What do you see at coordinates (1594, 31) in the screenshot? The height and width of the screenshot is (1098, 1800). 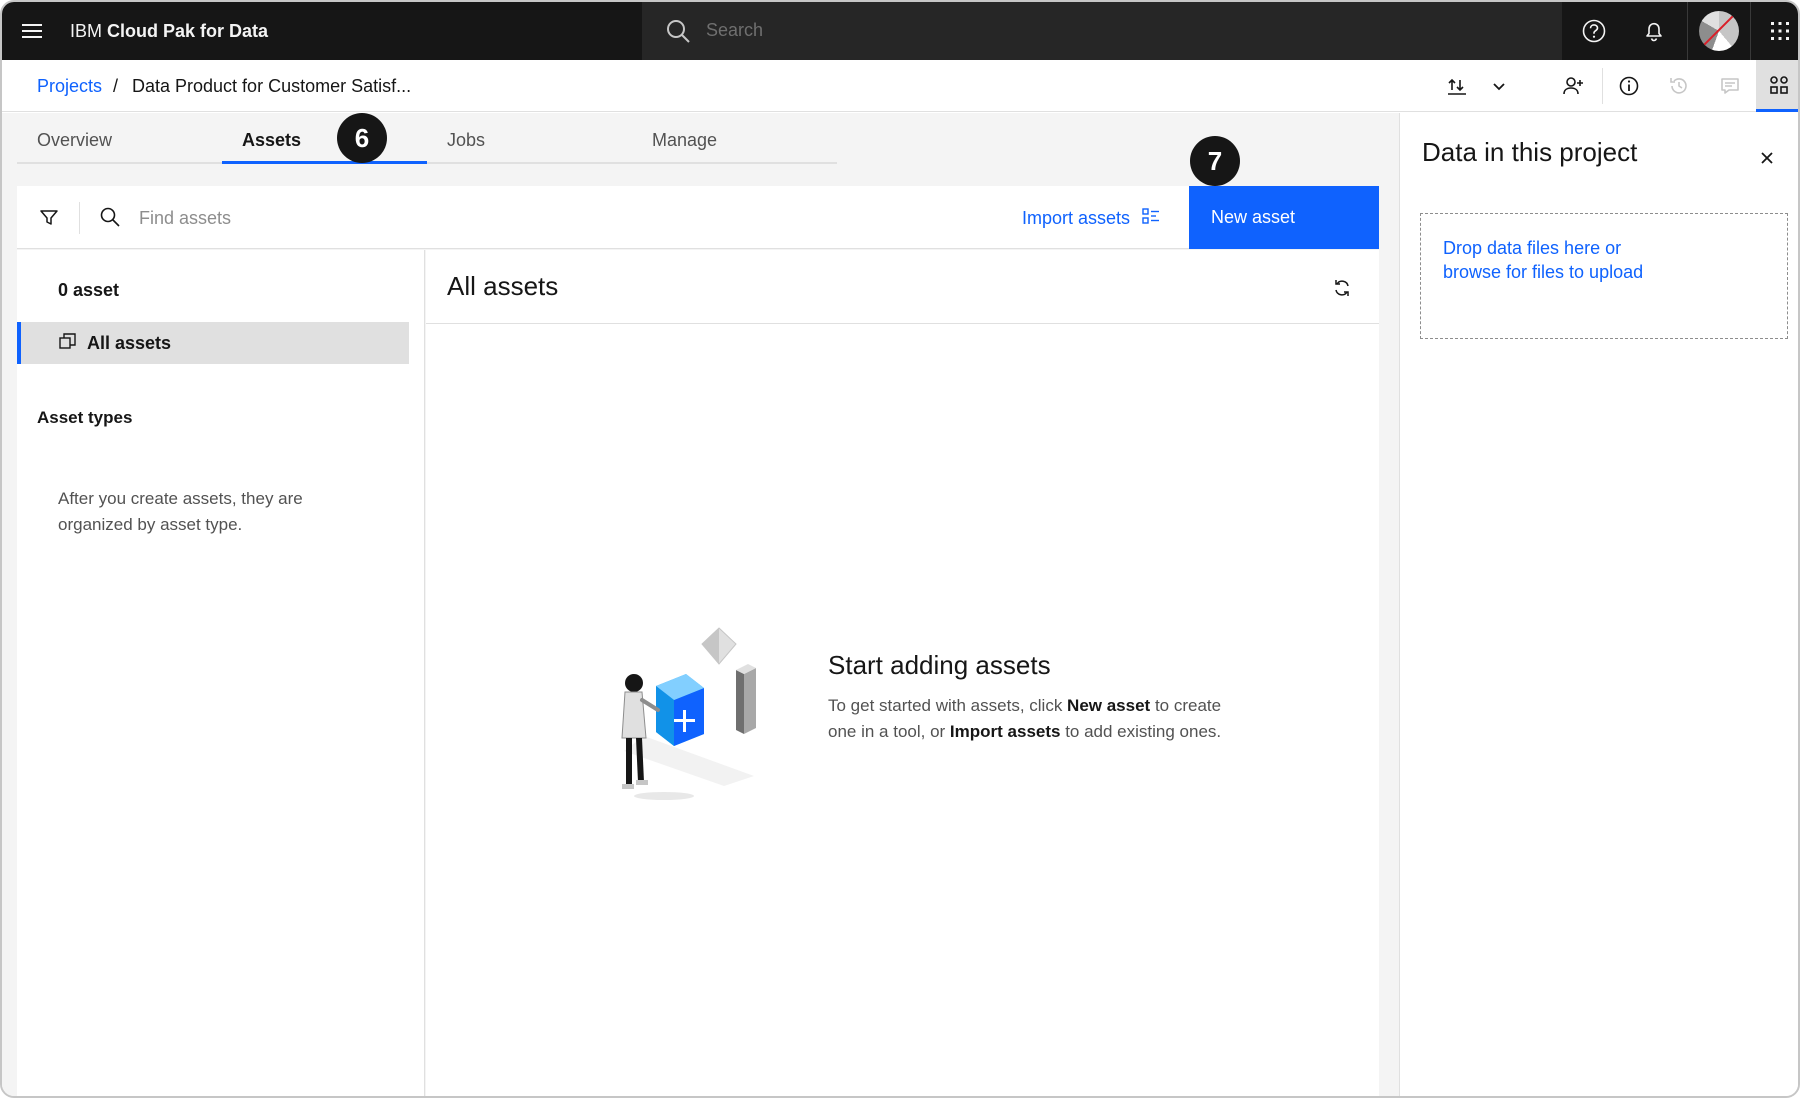 I see `help-icon` at bounding box center [1594, 31].